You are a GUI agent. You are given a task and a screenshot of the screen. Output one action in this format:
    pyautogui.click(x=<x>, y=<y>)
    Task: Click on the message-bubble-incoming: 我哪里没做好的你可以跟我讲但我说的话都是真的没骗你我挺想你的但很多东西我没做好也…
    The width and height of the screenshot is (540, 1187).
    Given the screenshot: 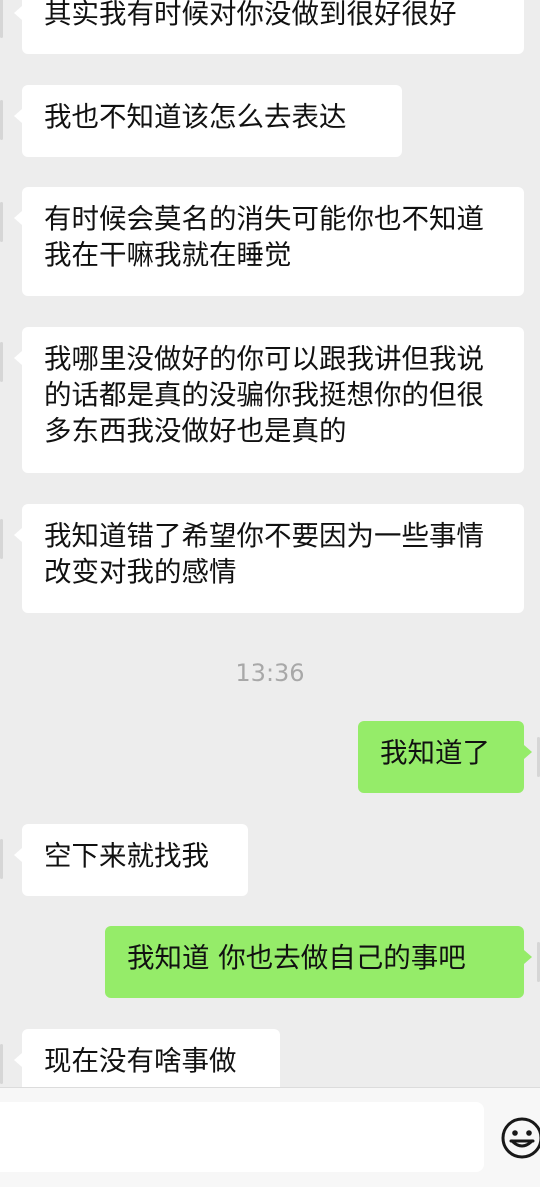 What is the action you would take?
    pyautogui.click(x=269, y=400)
    